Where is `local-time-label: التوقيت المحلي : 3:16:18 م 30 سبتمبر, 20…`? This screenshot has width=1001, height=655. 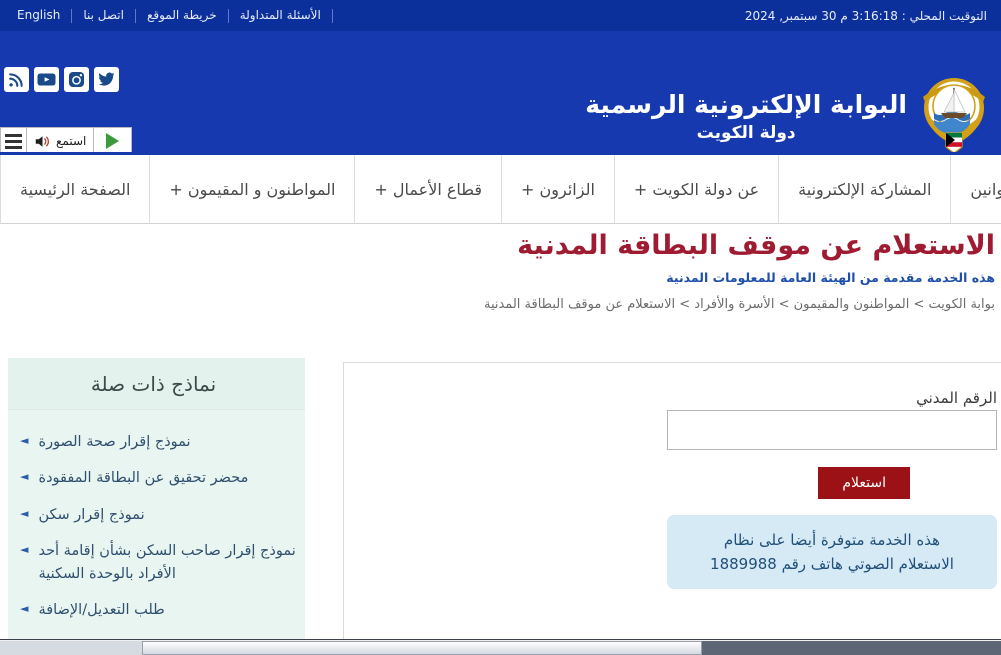
local-time-label: التوقيت المحلي : 3:16:18 م 30 سبتمبر, 20… is located at coordinates (865, 15).